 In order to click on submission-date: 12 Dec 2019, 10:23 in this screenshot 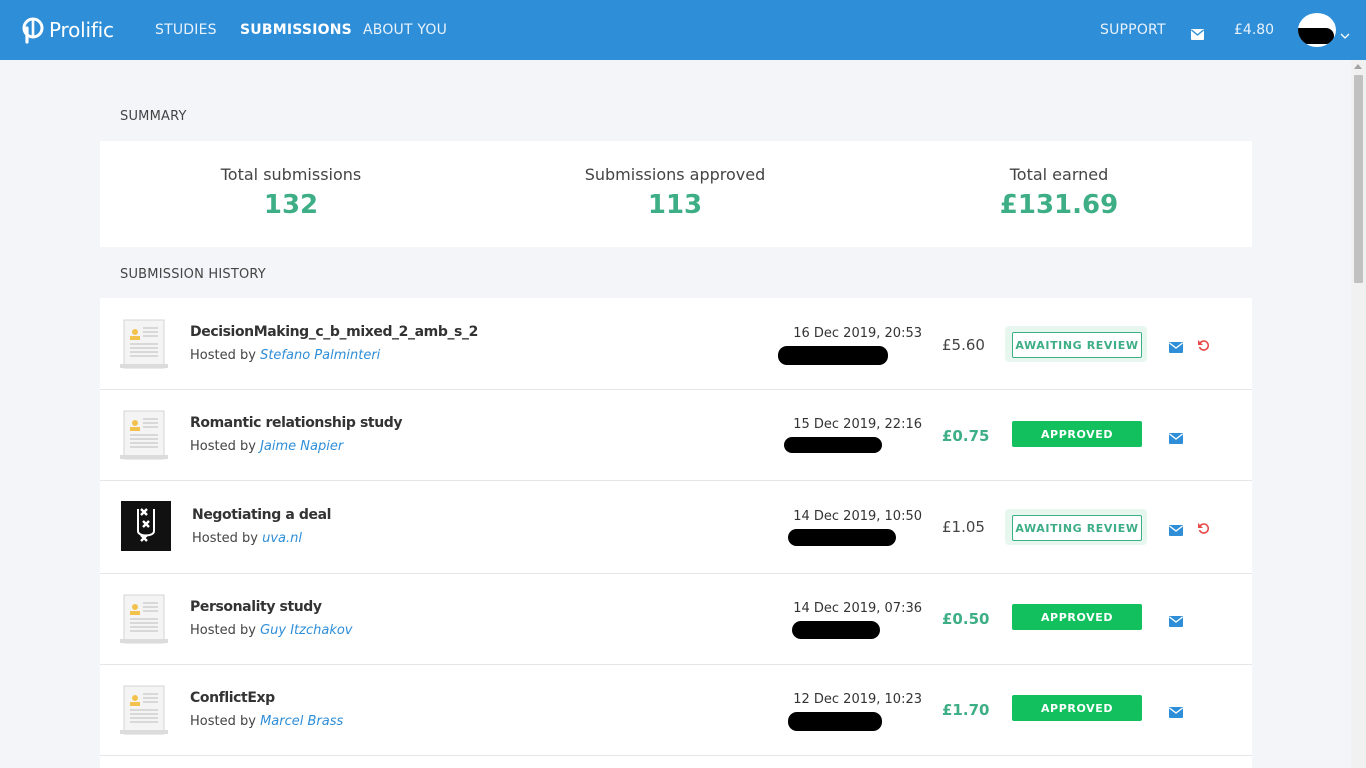, I will do `click(857, 699)`.